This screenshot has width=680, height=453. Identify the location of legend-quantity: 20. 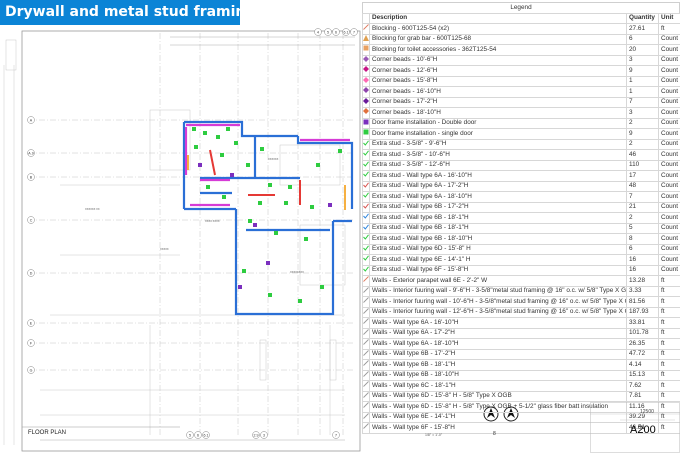
(642, 50).